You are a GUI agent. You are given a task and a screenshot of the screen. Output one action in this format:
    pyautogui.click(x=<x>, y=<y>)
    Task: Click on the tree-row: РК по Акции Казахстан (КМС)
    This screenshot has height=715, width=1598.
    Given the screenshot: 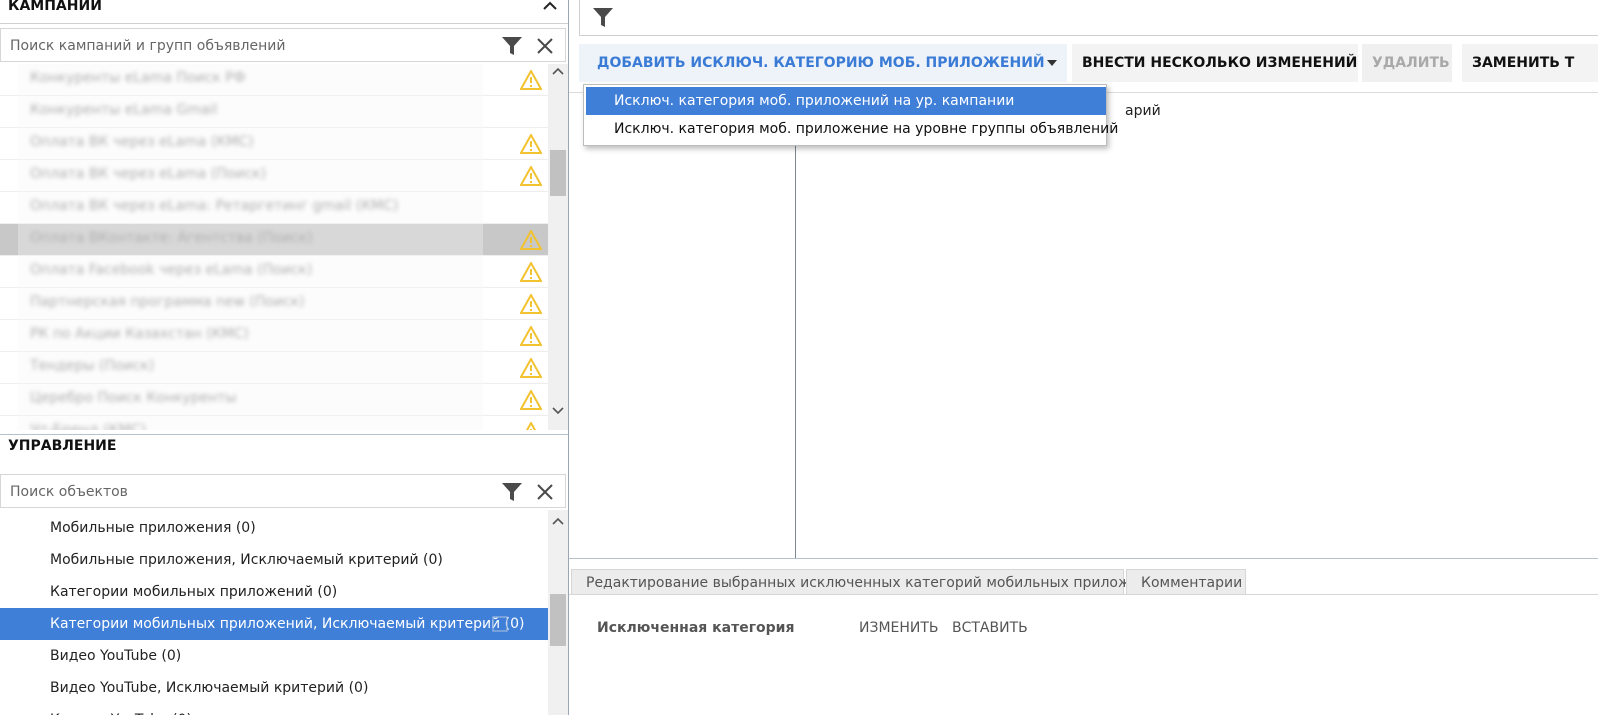 What is the action you would take?
    pyautogui.click(x=274, y=336)
    